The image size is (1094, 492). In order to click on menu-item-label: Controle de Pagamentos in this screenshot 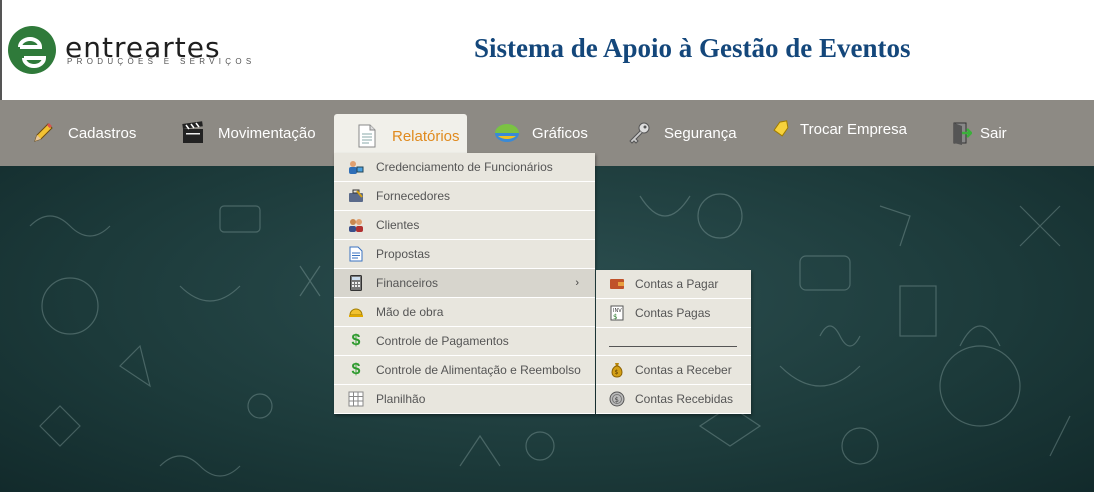, I will do `click(442, 341)`.